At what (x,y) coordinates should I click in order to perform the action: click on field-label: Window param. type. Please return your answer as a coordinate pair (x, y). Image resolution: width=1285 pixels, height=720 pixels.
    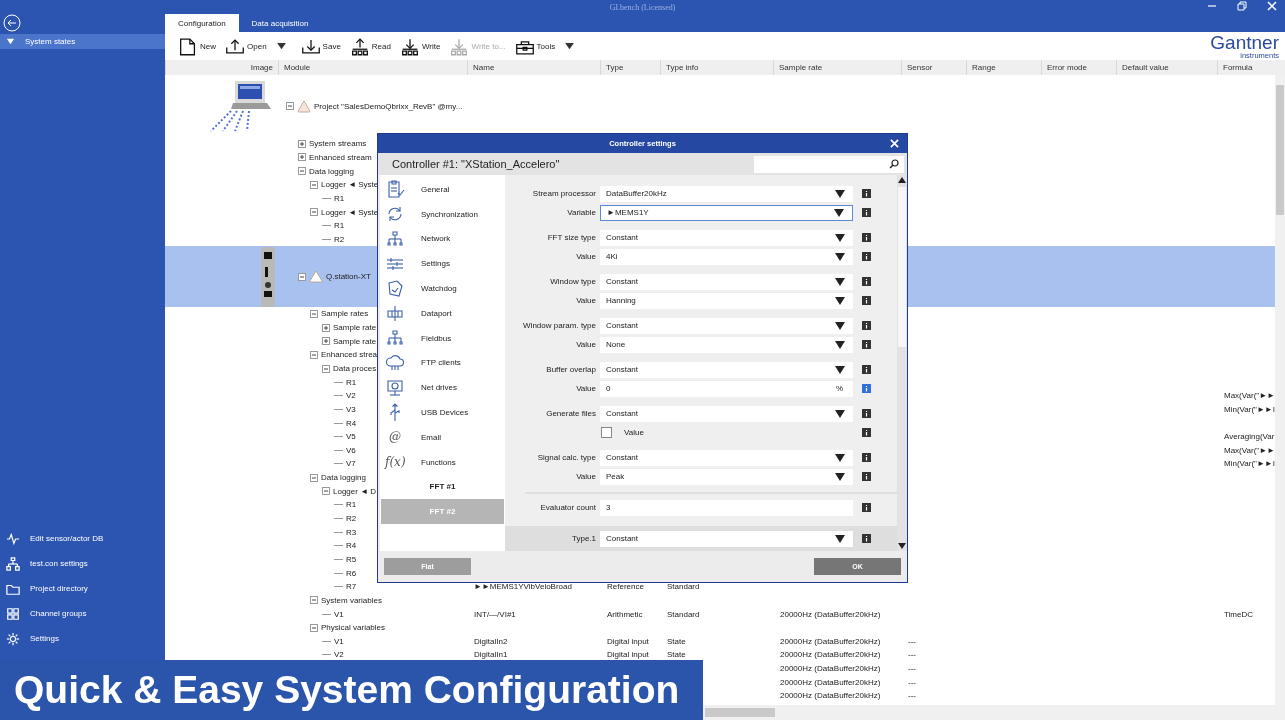
    Looking at the image, I should click on (559, 325).